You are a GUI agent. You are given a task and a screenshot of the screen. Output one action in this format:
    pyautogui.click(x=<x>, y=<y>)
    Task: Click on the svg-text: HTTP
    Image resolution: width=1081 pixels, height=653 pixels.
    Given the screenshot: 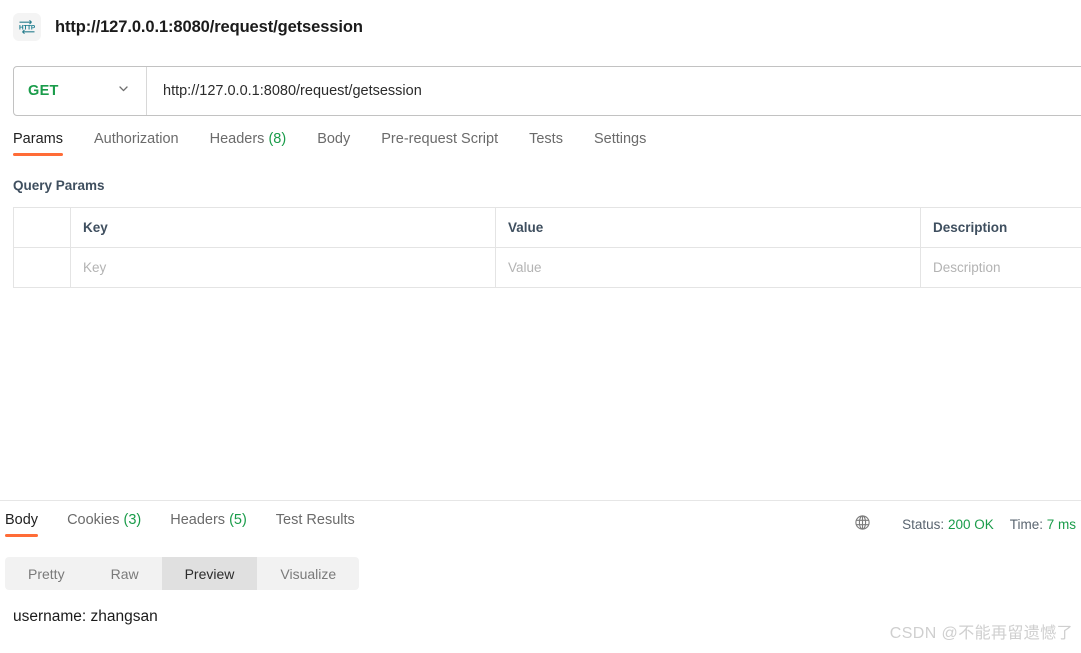 What is the action you would take?
    pyautogui.click(x=27, y=27)
    